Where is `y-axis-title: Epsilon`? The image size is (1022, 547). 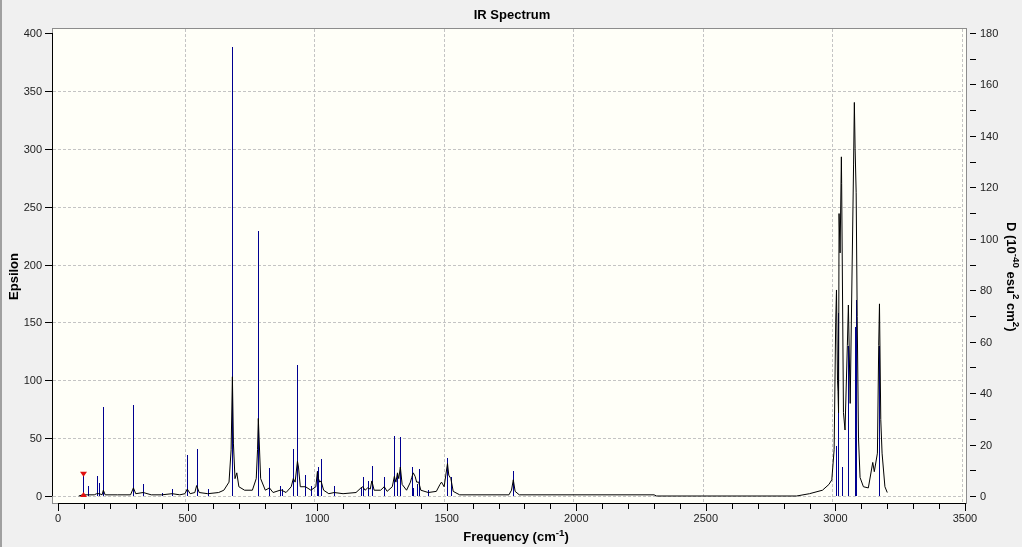
y-axis-title: Epsilon is located at coordinates (13, 276).